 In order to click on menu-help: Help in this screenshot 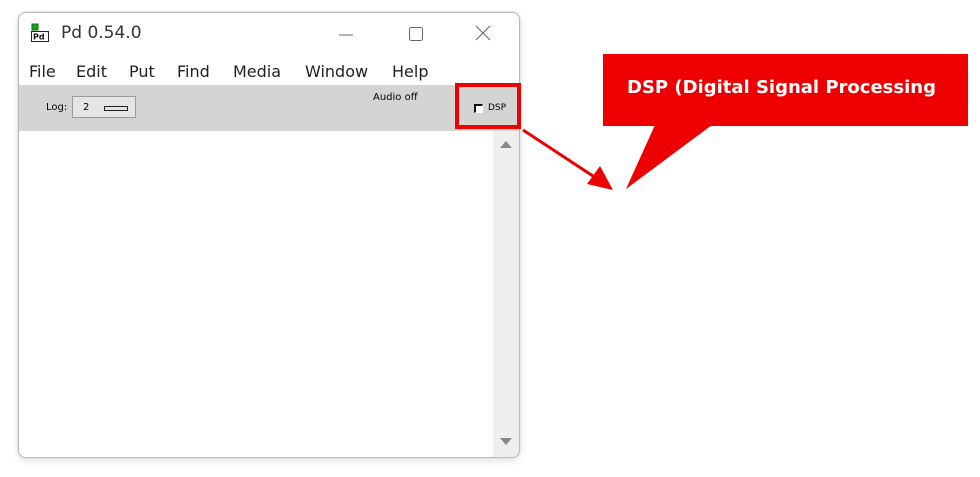, I will do `click(410, 71)`.